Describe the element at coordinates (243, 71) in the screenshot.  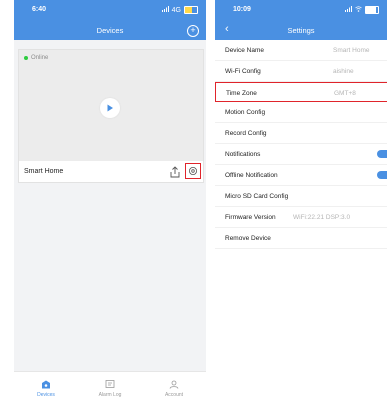
I see `setting-label: Wi-Fi Config` at that location.